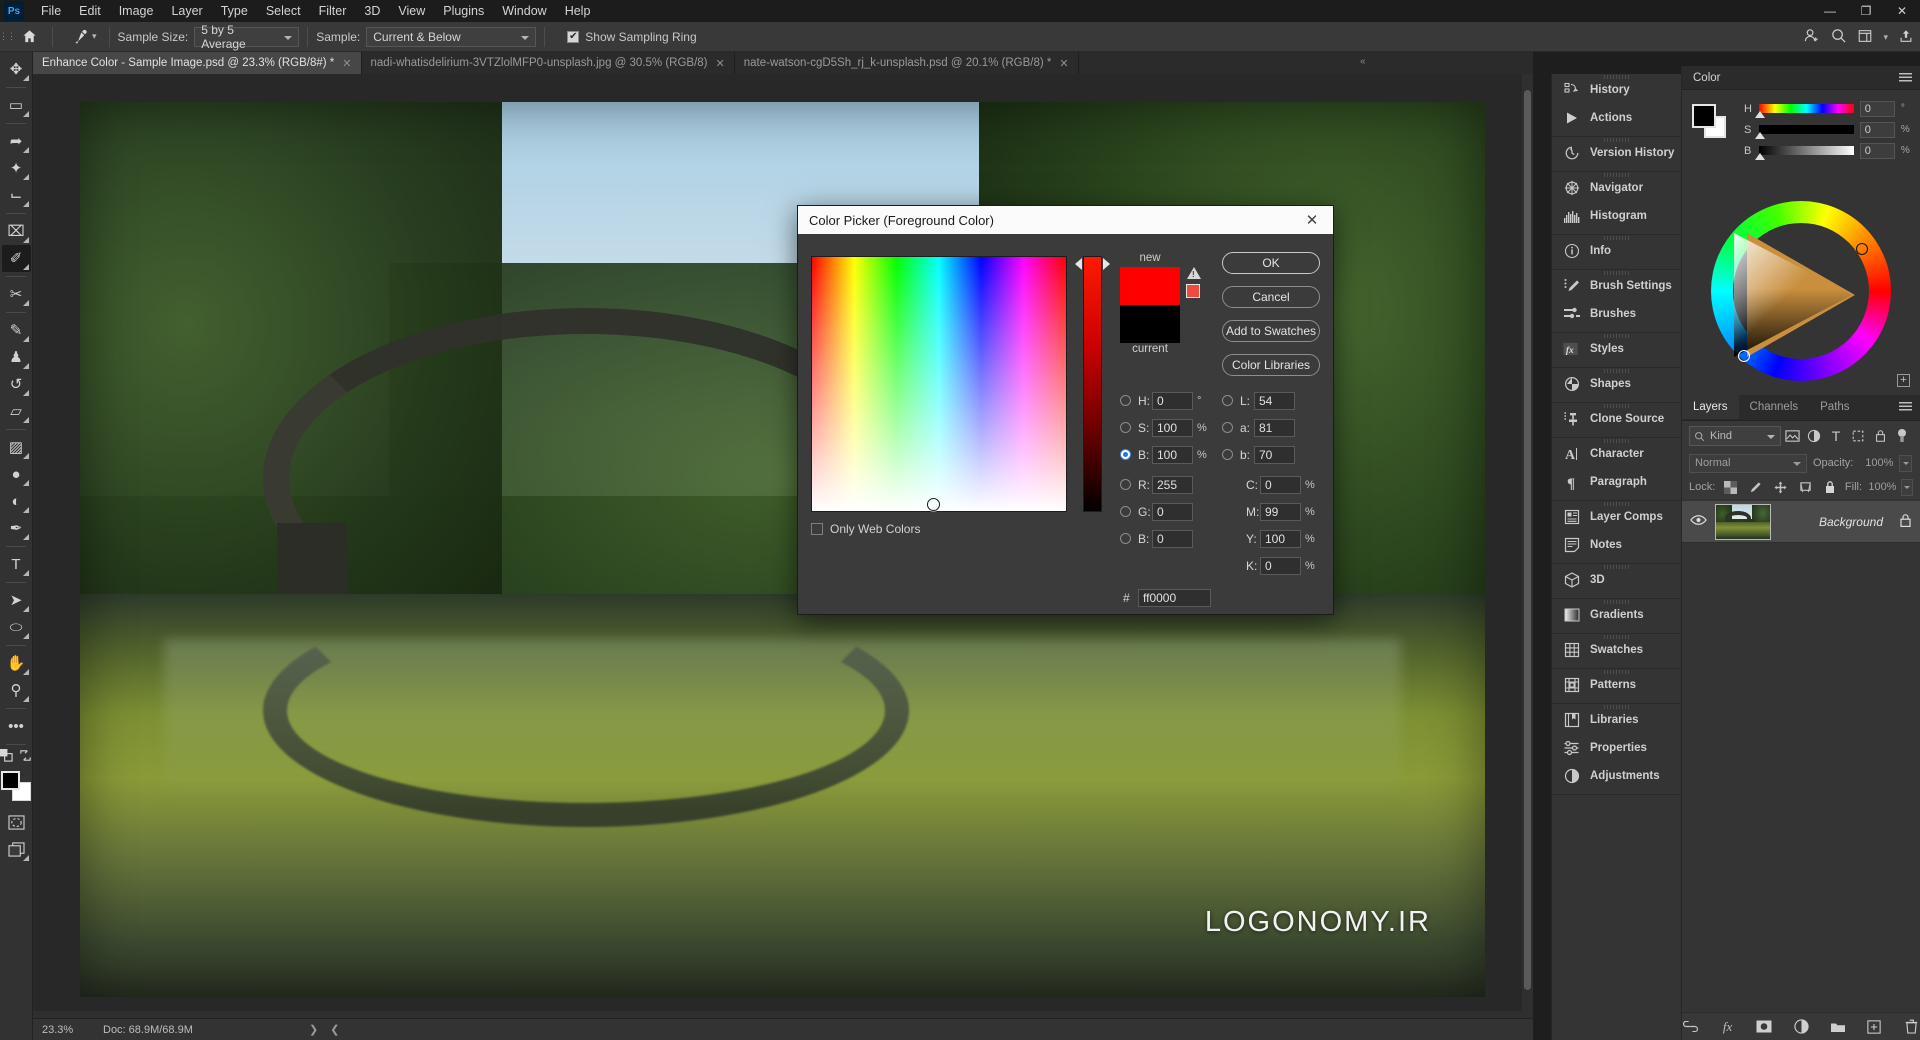 The image size is (1920, 1040). What do you see at coordinates (1880, 436) in the screenshot?
I see `filter-smart-icon` at bounding box center [1880, 436].